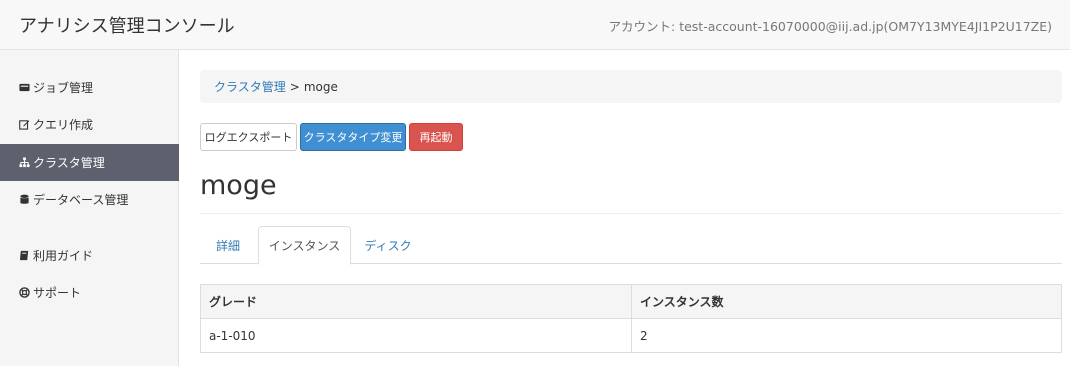 This screenshot has width=1070, height=366. What do you see at coordinates (81, 200) in the screenshot?
I see `sidebar-item-label: データベース管理` at bounding box center [81, 200].